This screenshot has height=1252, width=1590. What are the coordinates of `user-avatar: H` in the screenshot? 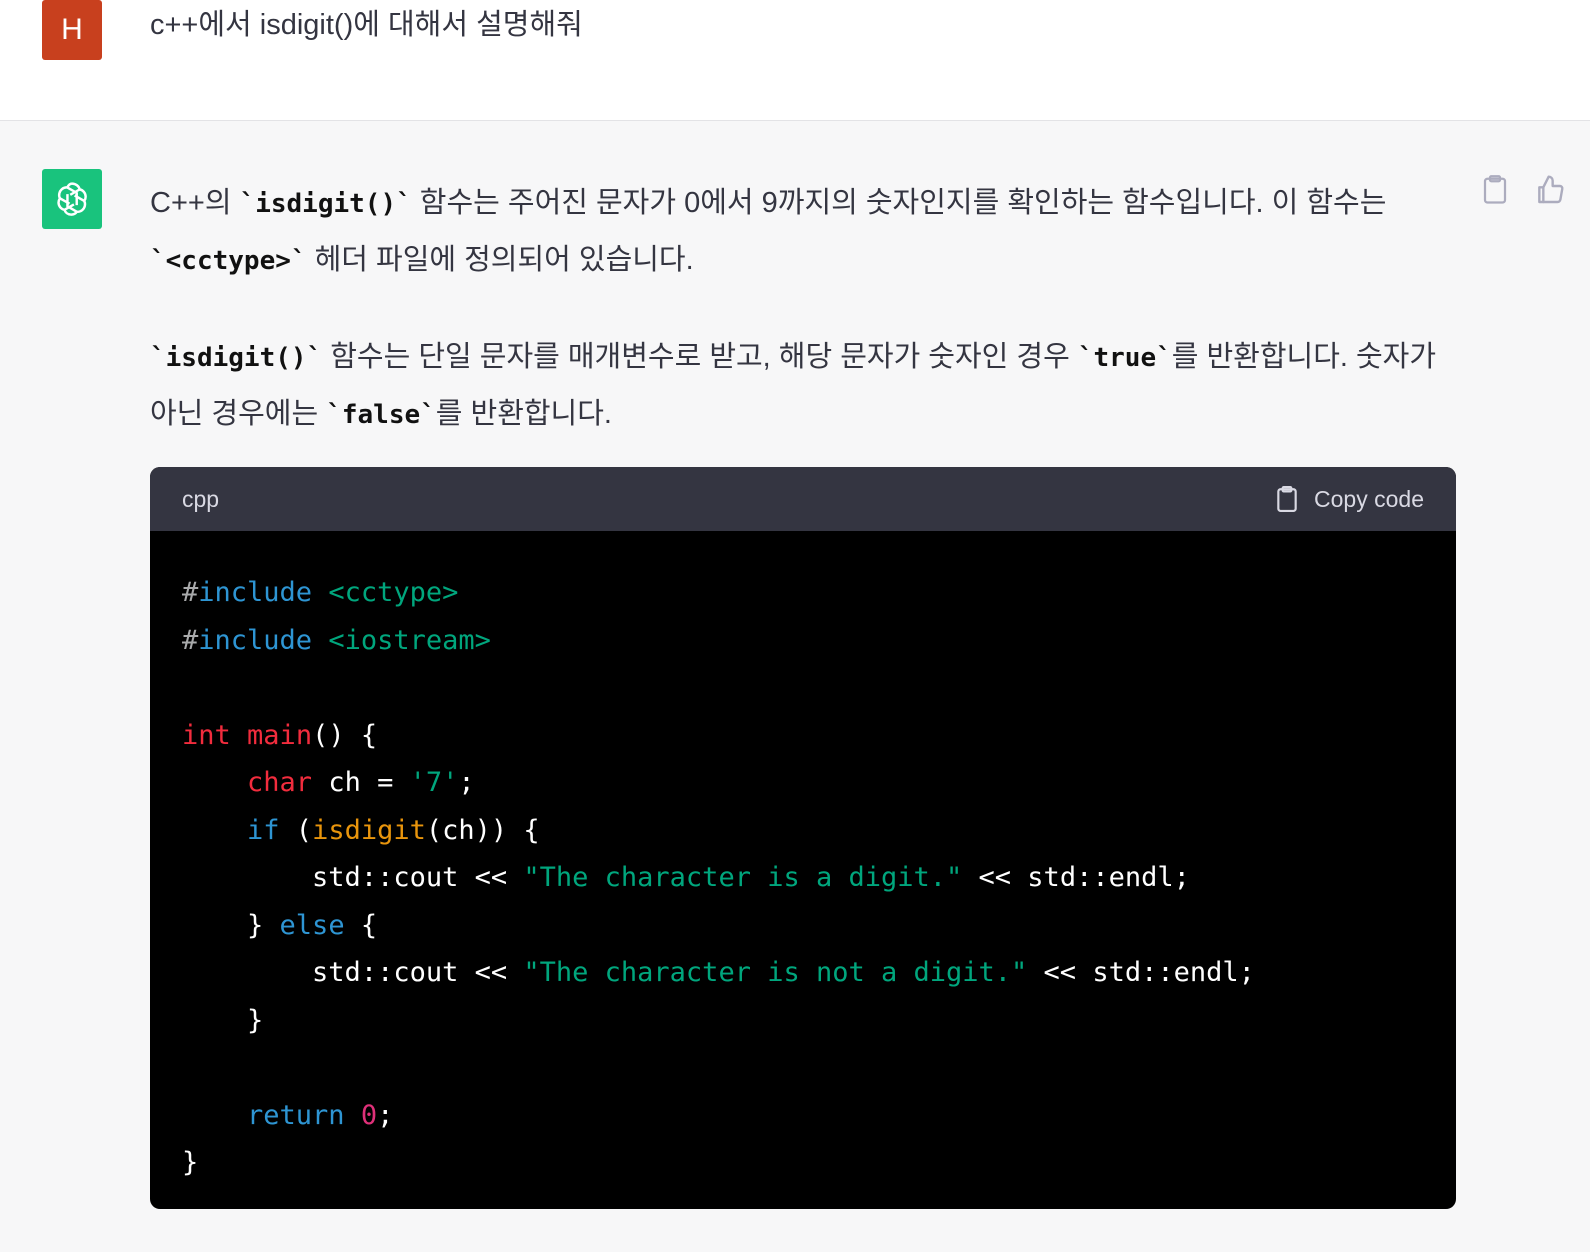 It's located at (72, 30).